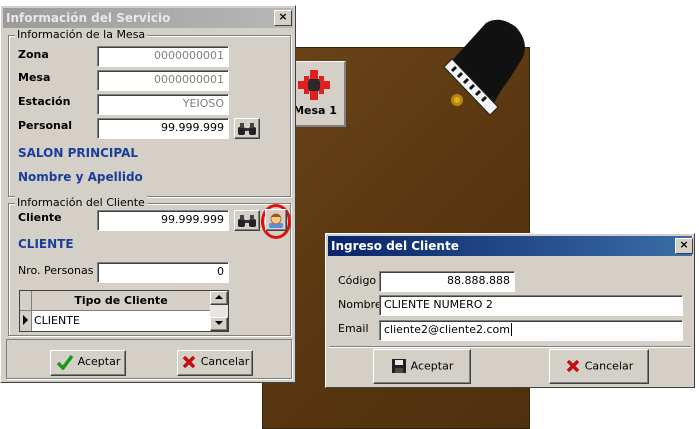  I want to click on personas-label: Nro. Personas, so click(56, 270).